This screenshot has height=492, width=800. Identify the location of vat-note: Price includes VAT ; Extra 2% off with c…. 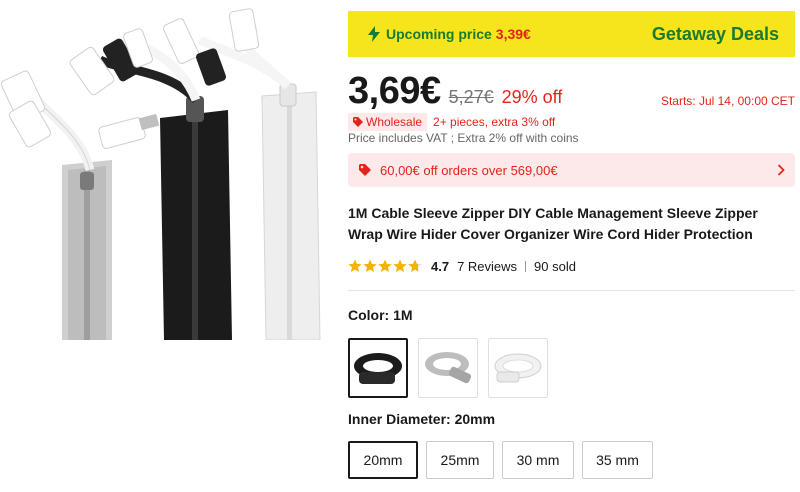
(463, 138).